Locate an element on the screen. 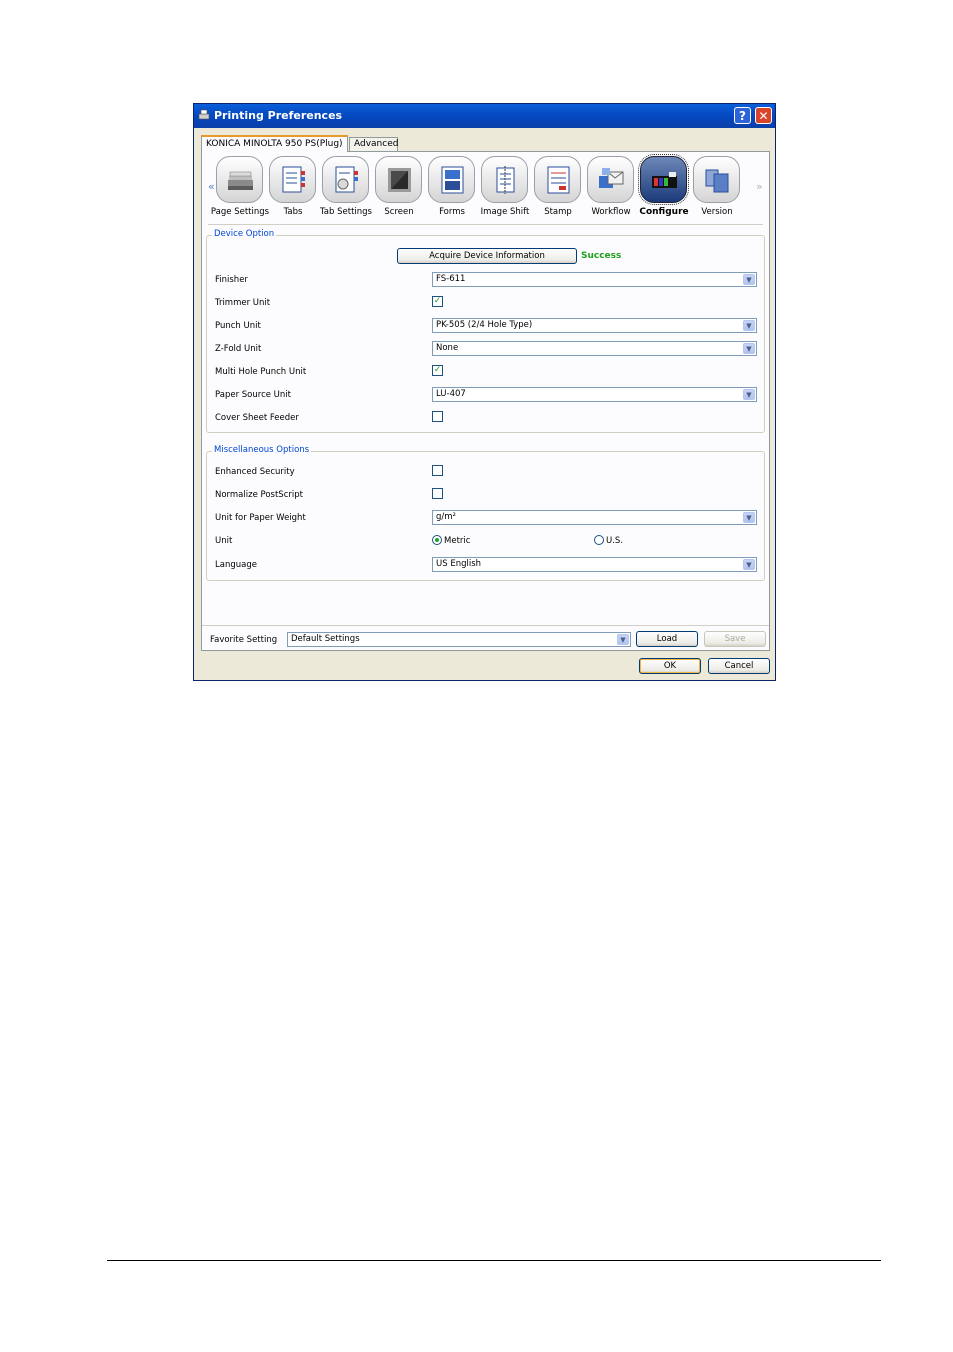  tab-advanced: Advanced is located at coordinates (373, 144).